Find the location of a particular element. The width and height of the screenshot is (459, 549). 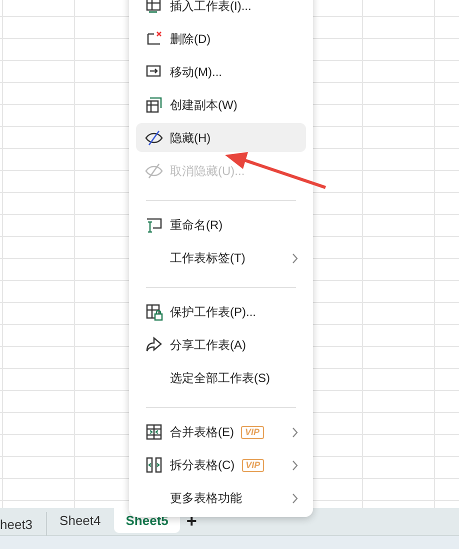

rename-icon is located at coordinates (154, 225).